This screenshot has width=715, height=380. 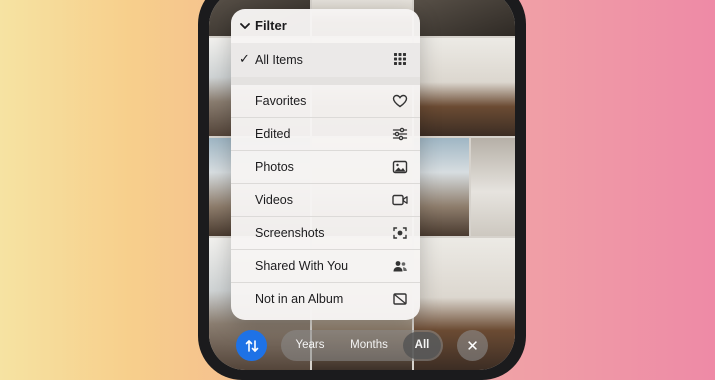 What do you see at coordinates (400, 200) in the screenshot?
I see `video-camera-icon` at bounding box center [400, 200].